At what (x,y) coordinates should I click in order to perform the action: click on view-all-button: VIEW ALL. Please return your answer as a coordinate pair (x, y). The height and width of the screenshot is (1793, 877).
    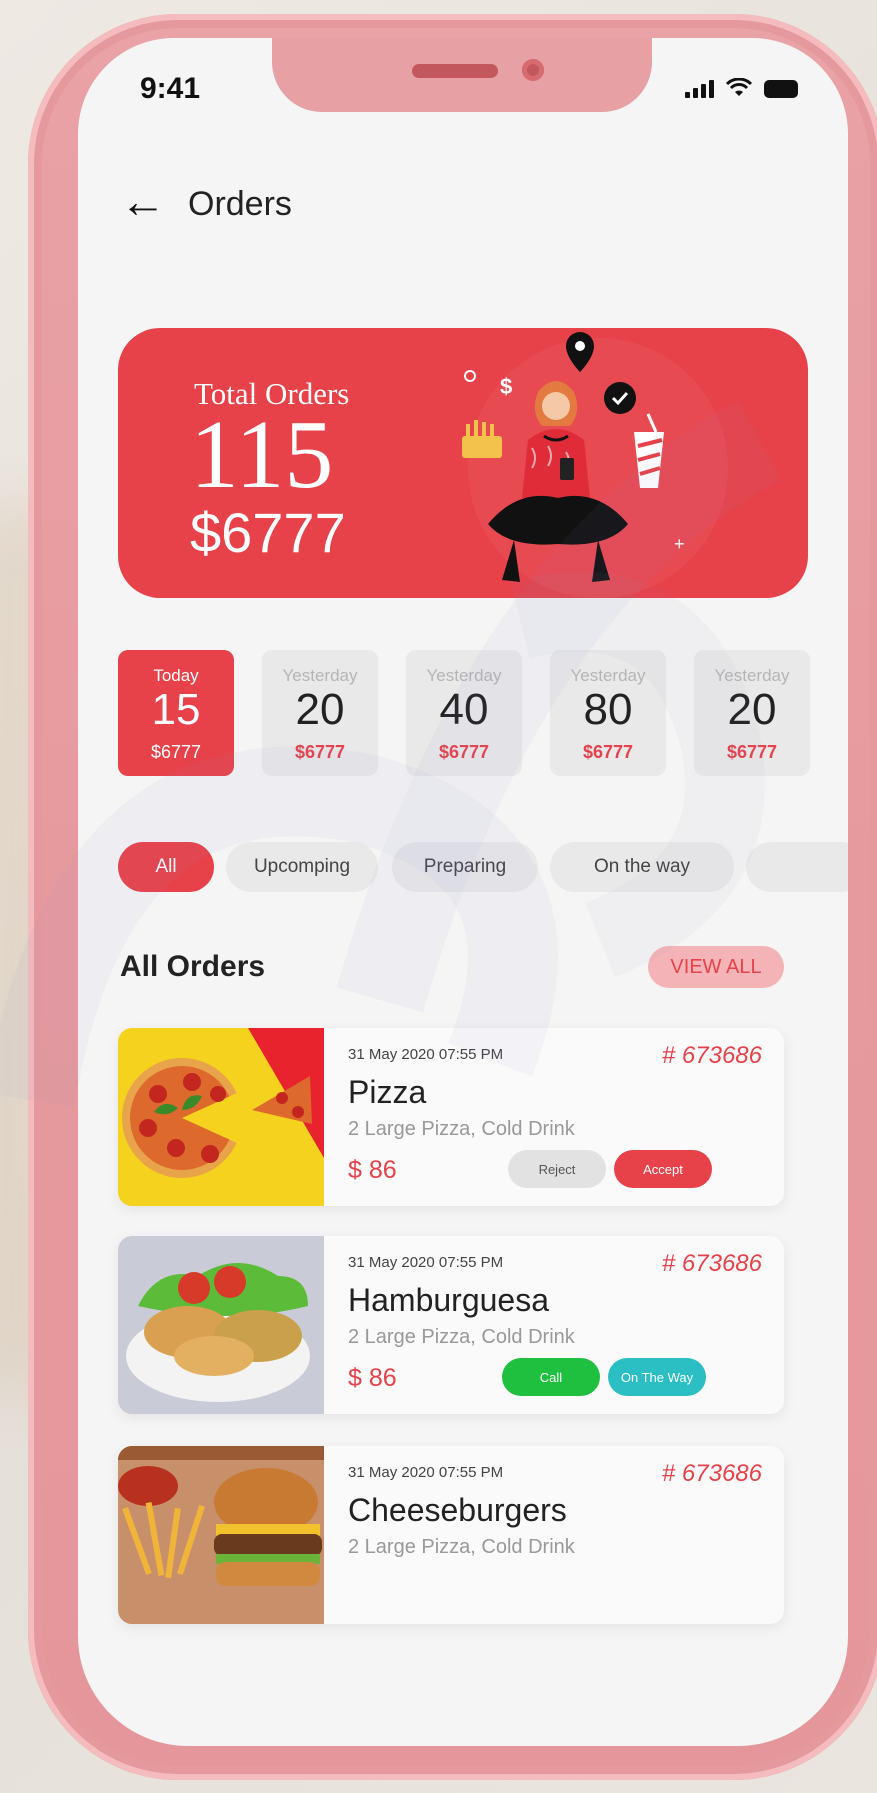
    Looking at the image, I should click on (716, 967).